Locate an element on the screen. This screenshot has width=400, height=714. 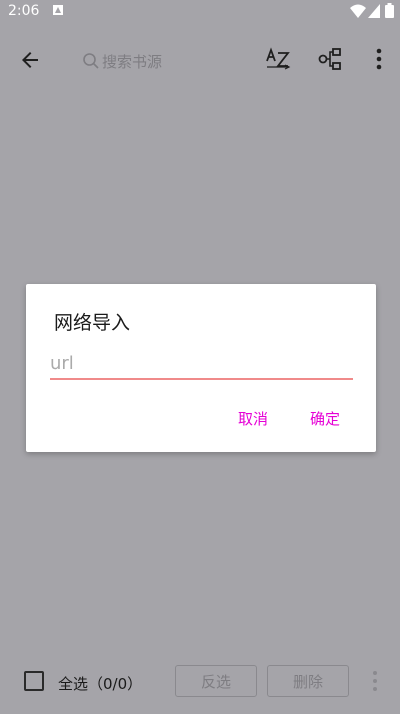
invert-selection-button: 反选 is located at coordinates (216, 681).